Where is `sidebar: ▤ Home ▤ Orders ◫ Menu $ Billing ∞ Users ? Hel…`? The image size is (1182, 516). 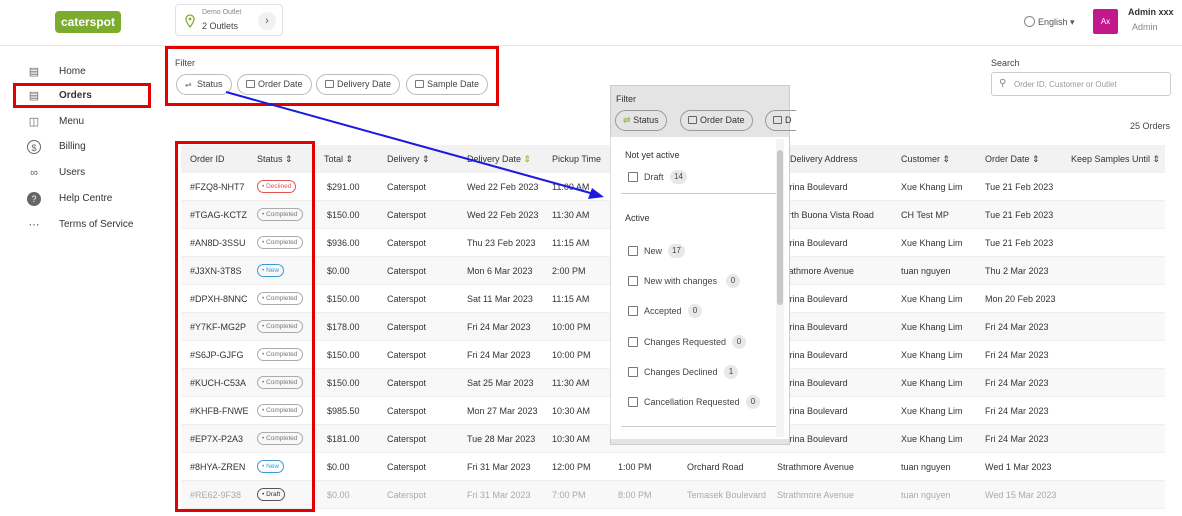 sidebar: ▤ Home ▤ Orders ◫ Menu $ Billing ∞ Users ? Hel… is located at coordinates (80, 281).